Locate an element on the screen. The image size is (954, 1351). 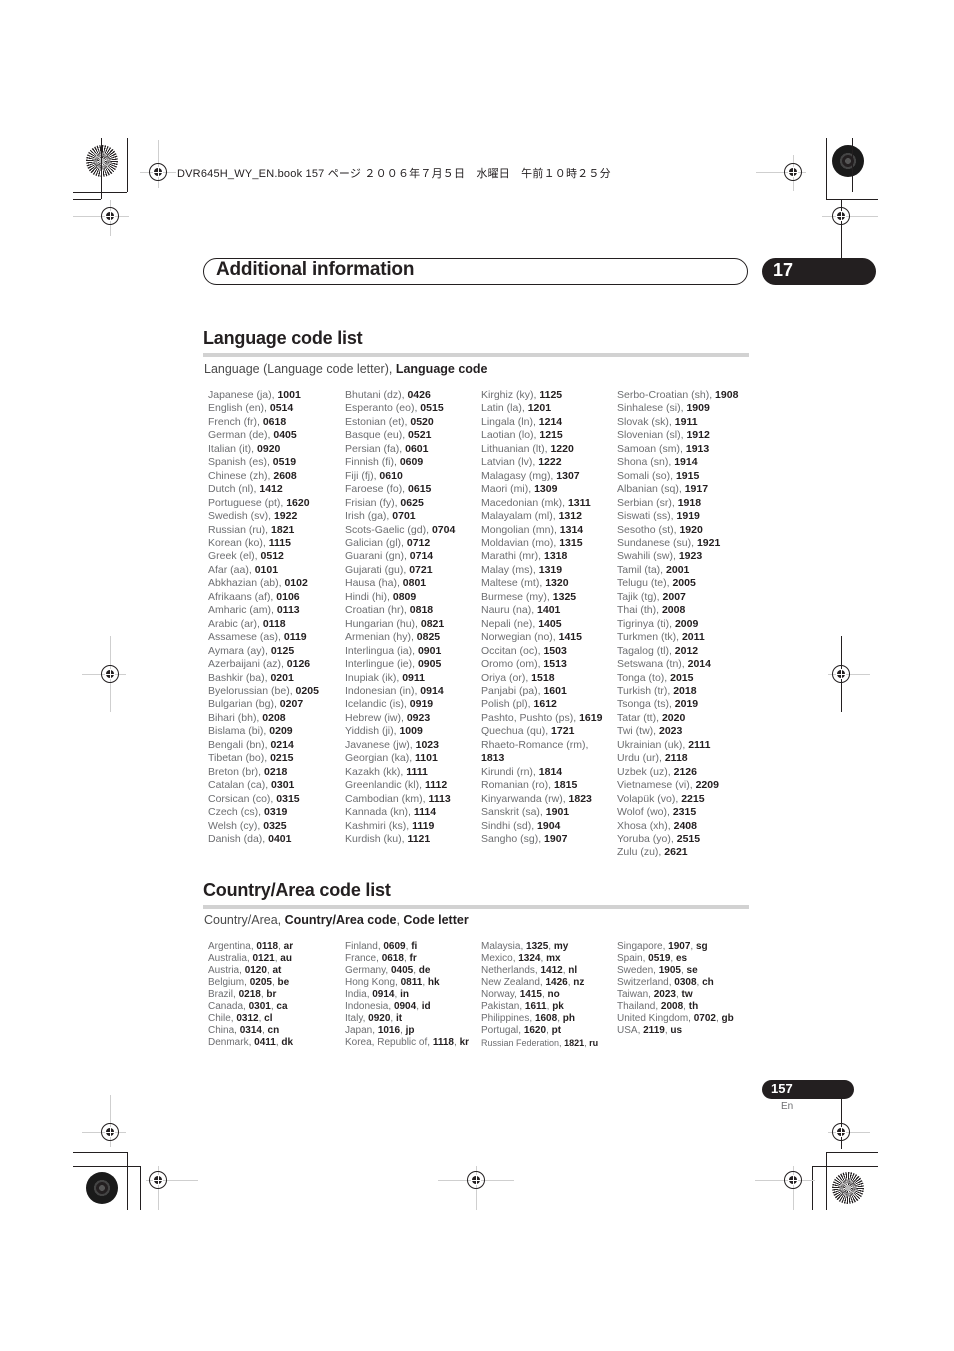
language-name: Russian (ru), is located at coordinates (240, 529).